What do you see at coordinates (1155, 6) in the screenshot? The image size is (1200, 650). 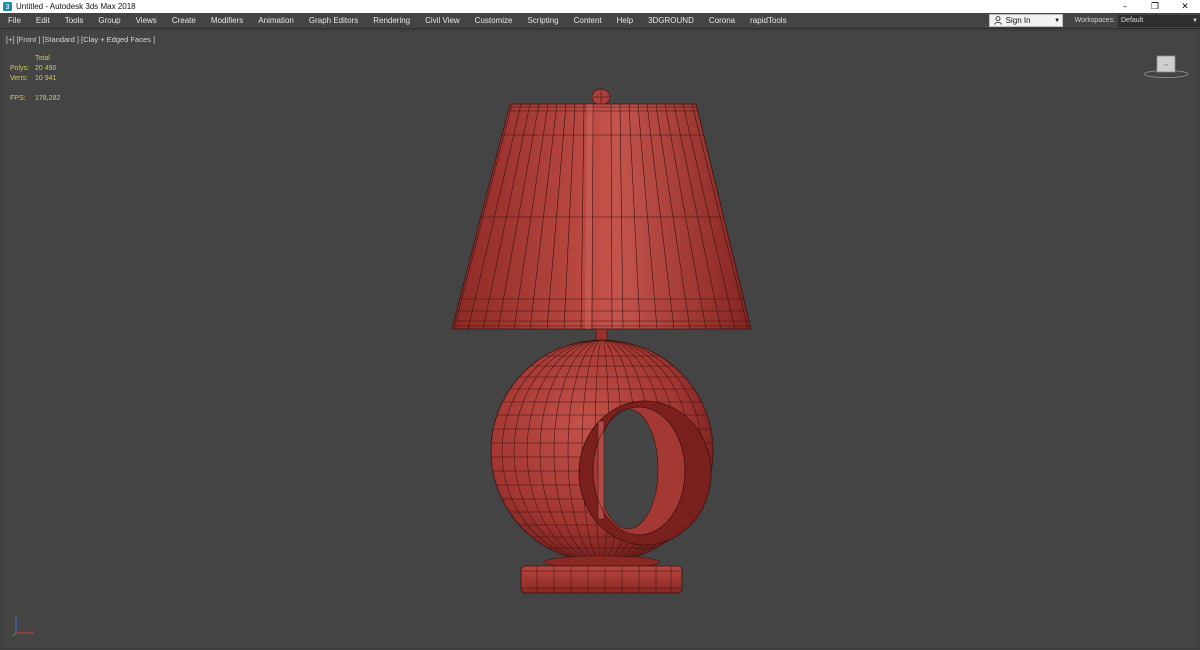 I see `restore-button: ❐` at bounding box center [1155, 6].